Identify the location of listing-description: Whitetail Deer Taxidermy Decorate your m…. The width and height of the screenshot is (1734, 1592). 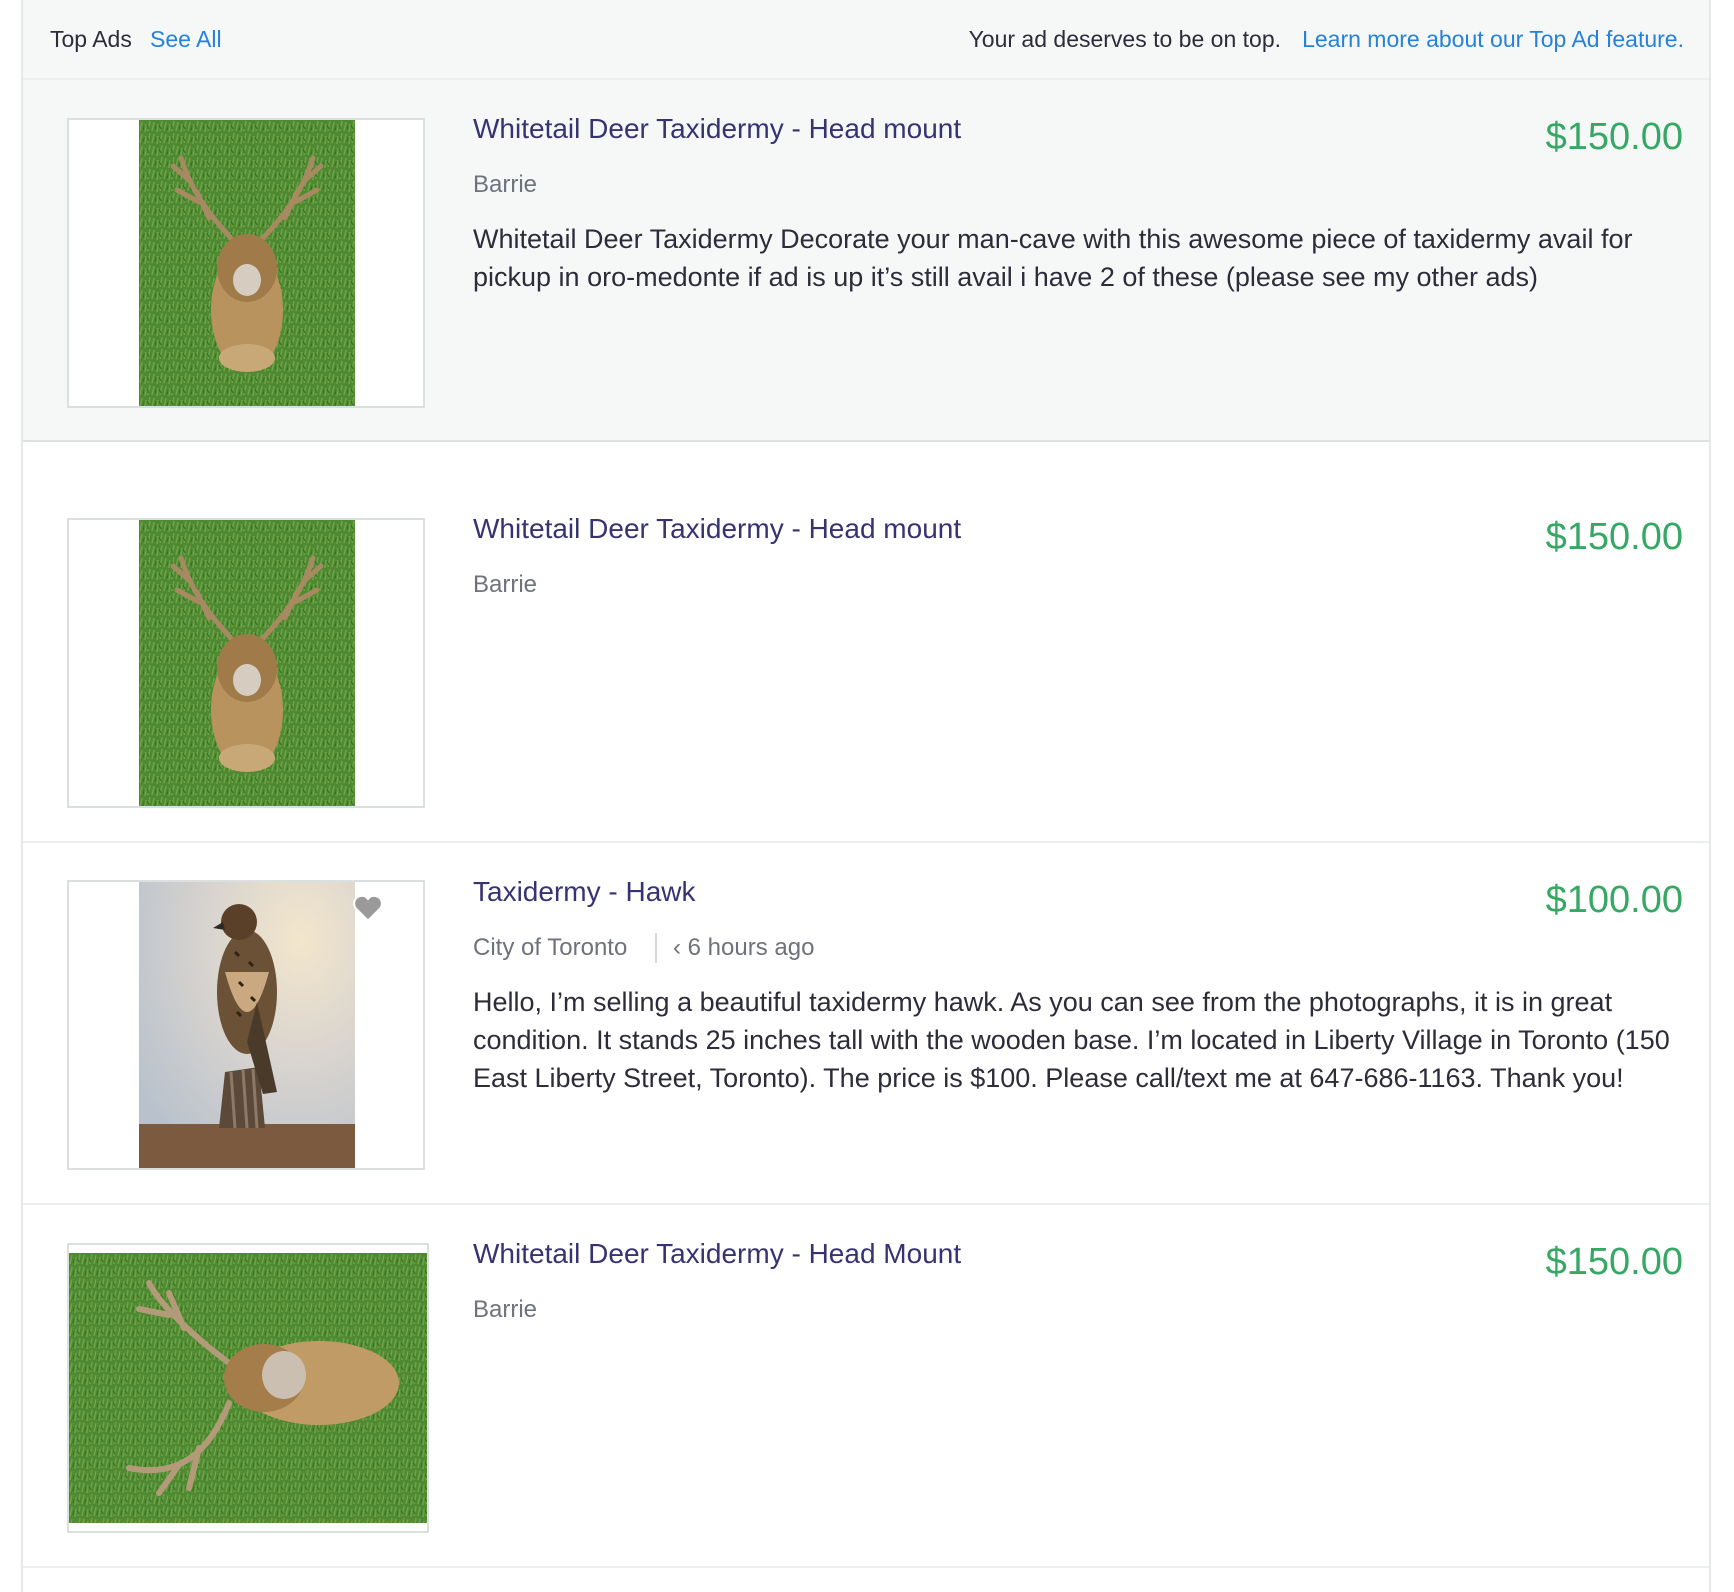
(1053, 258).